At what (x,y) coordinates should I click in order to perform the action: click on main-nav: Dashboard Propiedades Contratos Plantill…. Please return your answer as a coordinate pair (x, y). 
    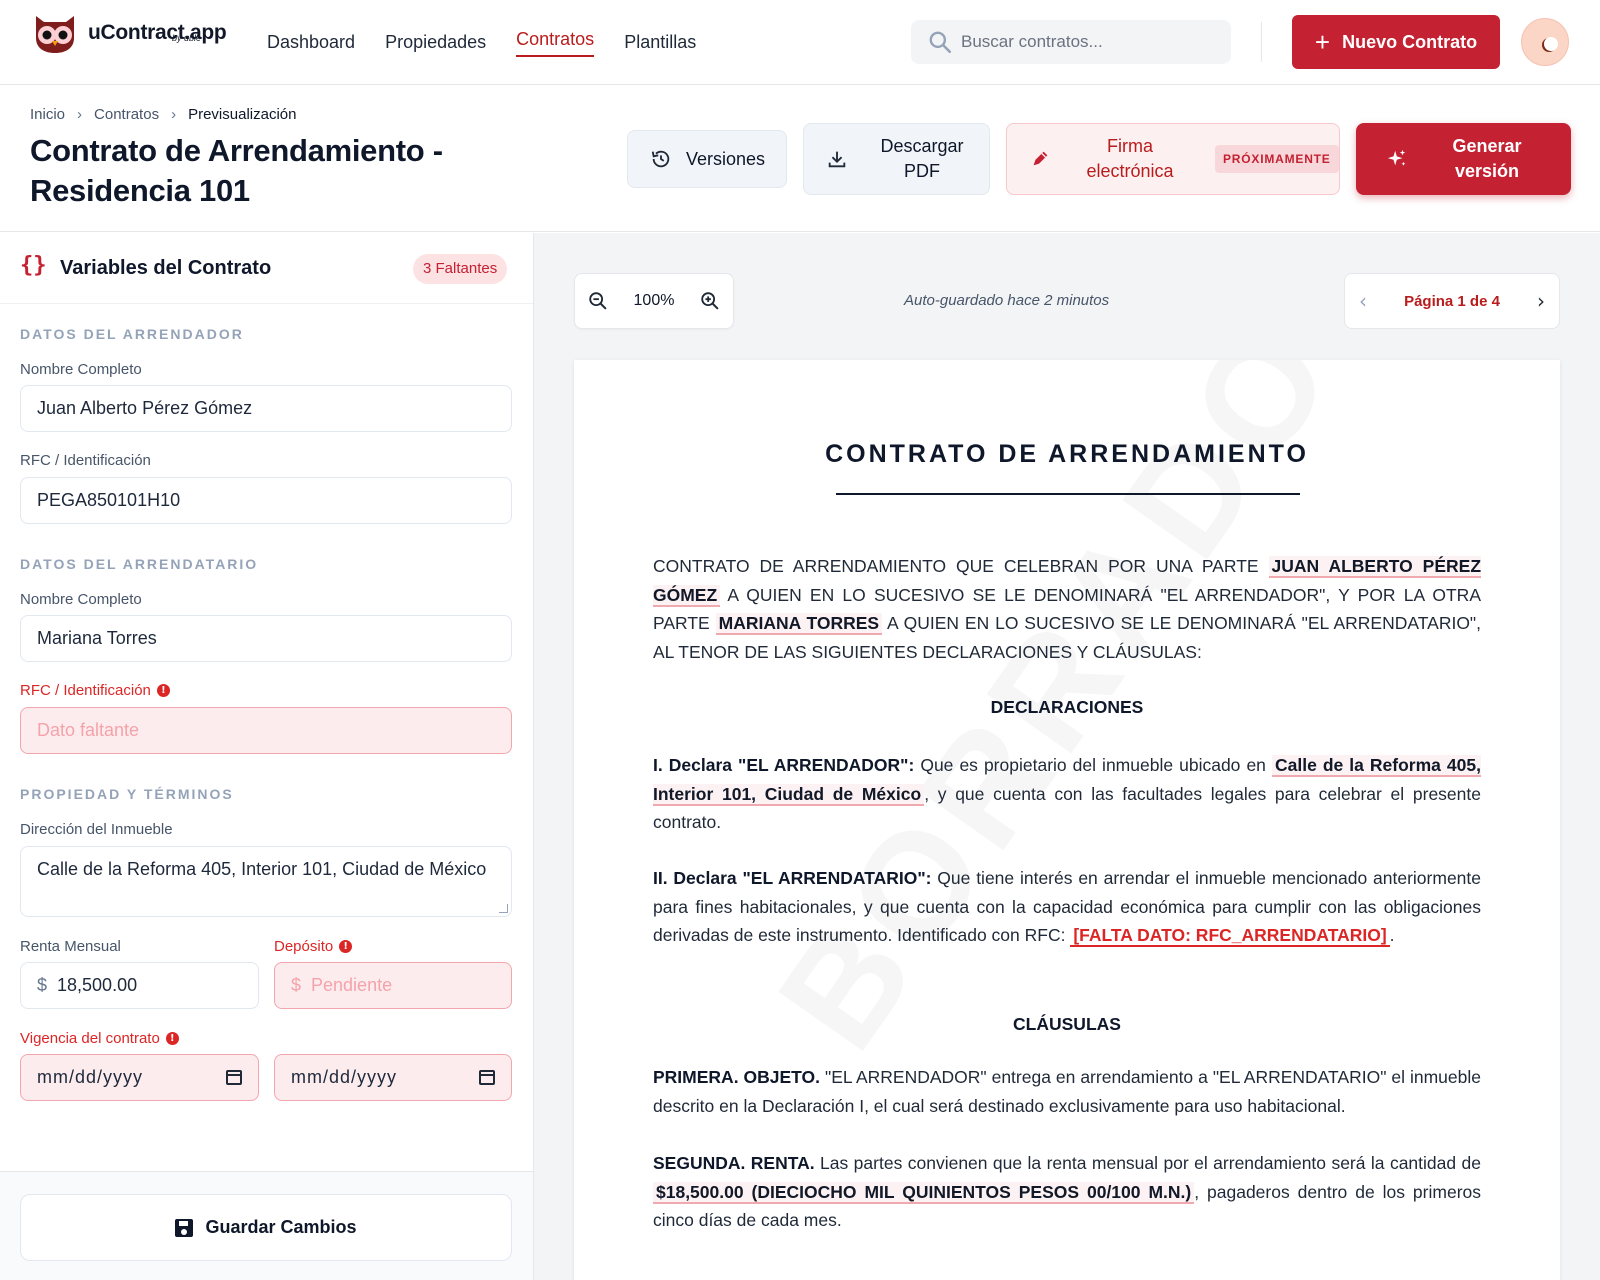
    Looking at the image, I should click on (496, 42).